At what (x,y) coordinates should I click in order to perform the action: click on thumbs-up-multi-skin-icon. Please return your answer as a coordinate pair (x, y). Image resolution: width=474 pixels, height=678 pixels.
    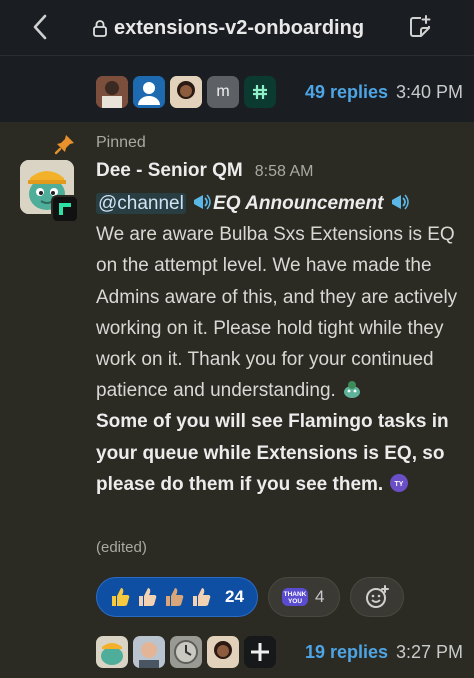
    Looking at the image, I should click on (161, 597).